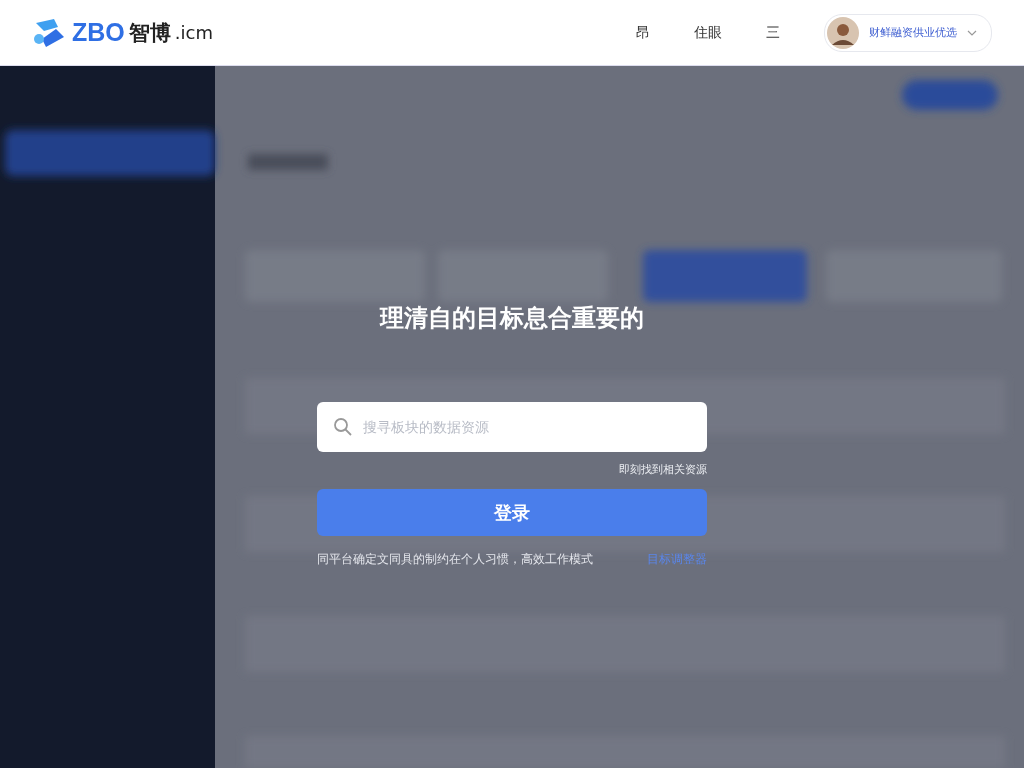  Describe the element at coordinates (511, 318) in the screenshot. I see `login-title: 理清自的目标息合重要的` at that location.